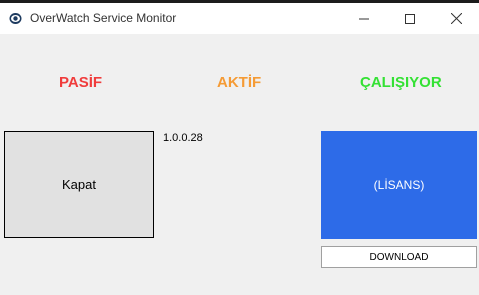 Image resolution: width=479 pixels, height=295 pixels. I want to click on minimize-button, so click(364, 18).